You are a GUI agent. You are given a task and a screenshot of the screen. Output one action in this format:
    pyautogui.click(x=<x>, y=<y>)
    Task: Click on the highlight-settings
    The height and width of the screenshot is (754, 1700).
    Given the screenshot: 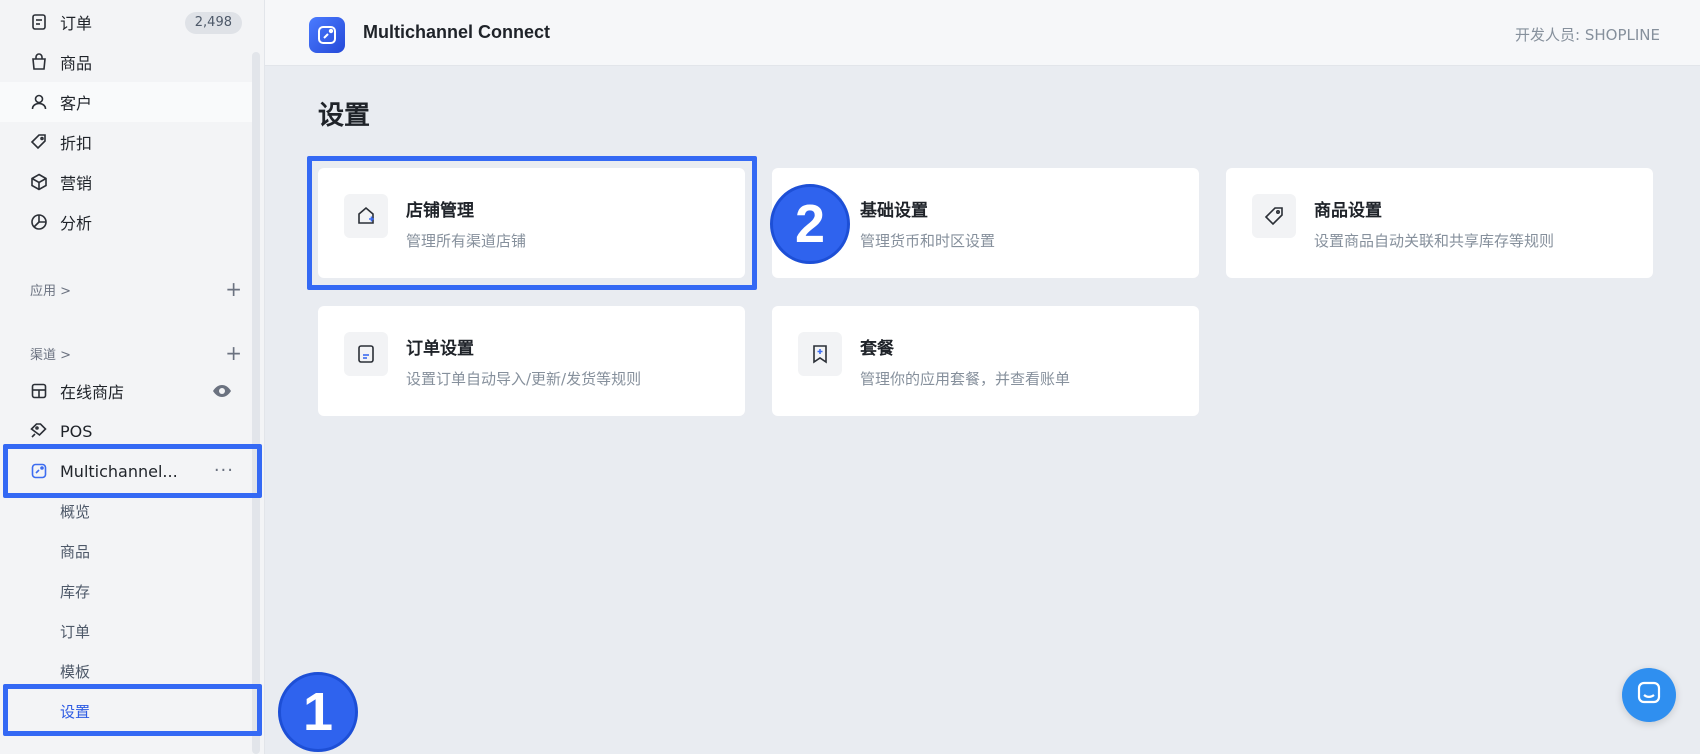 What is the action you would take?
    pyautogui.click(x=132, y=710)
    